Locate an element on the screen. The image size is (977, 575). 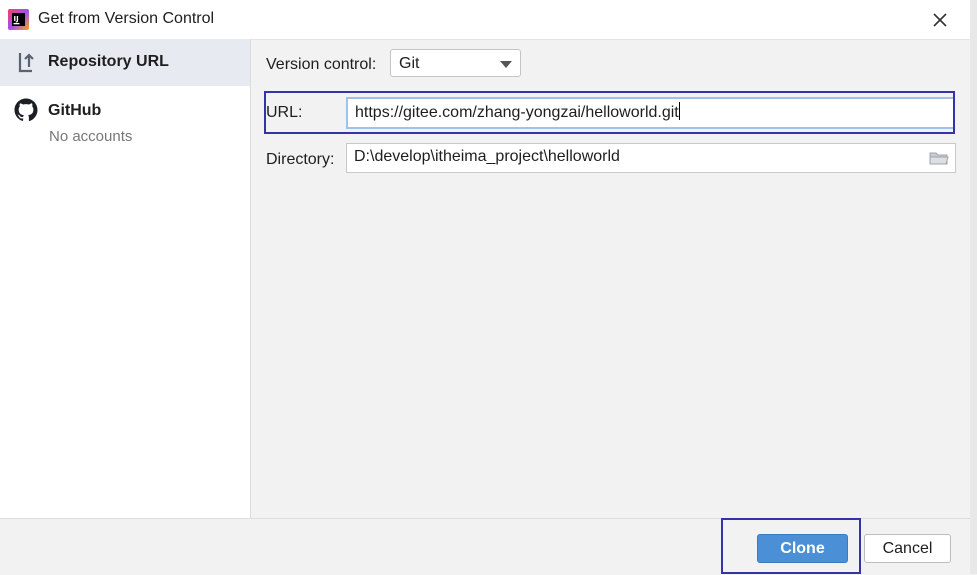
text-caret is located at coordinates (679, 111).